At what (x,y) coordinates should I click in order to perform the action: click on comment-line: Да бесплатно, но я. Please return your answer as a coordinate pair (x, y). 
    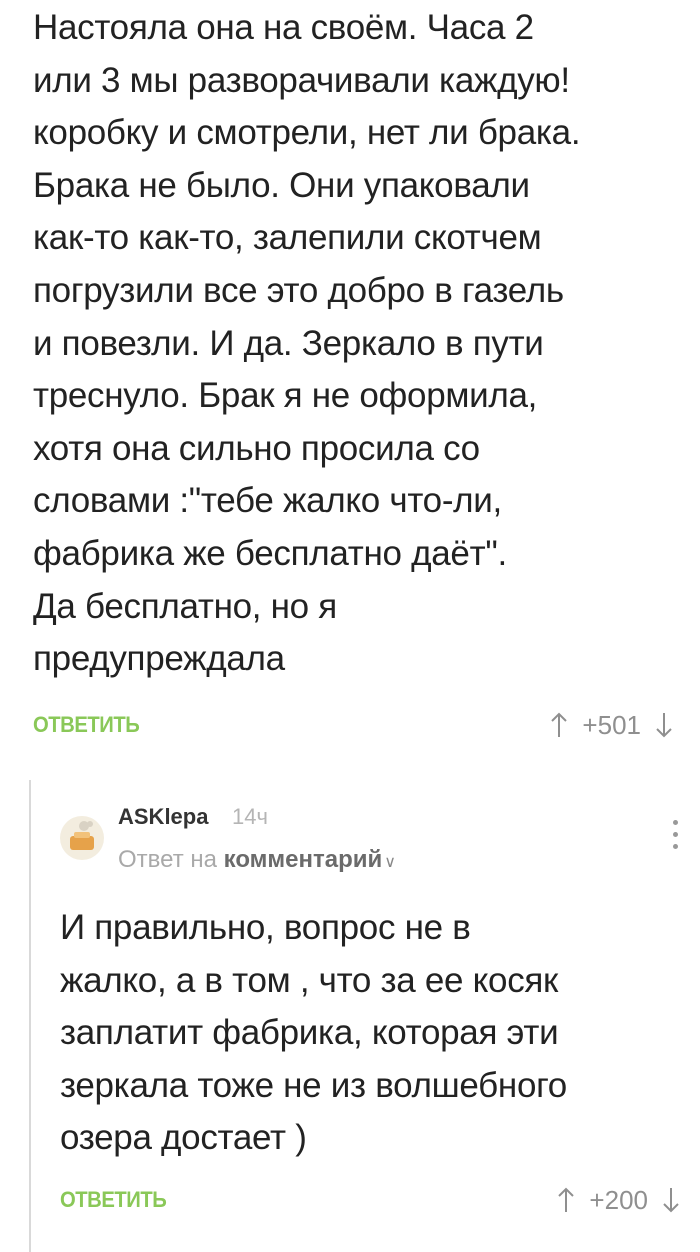
    Looking at the image, I should click on (185, 606).